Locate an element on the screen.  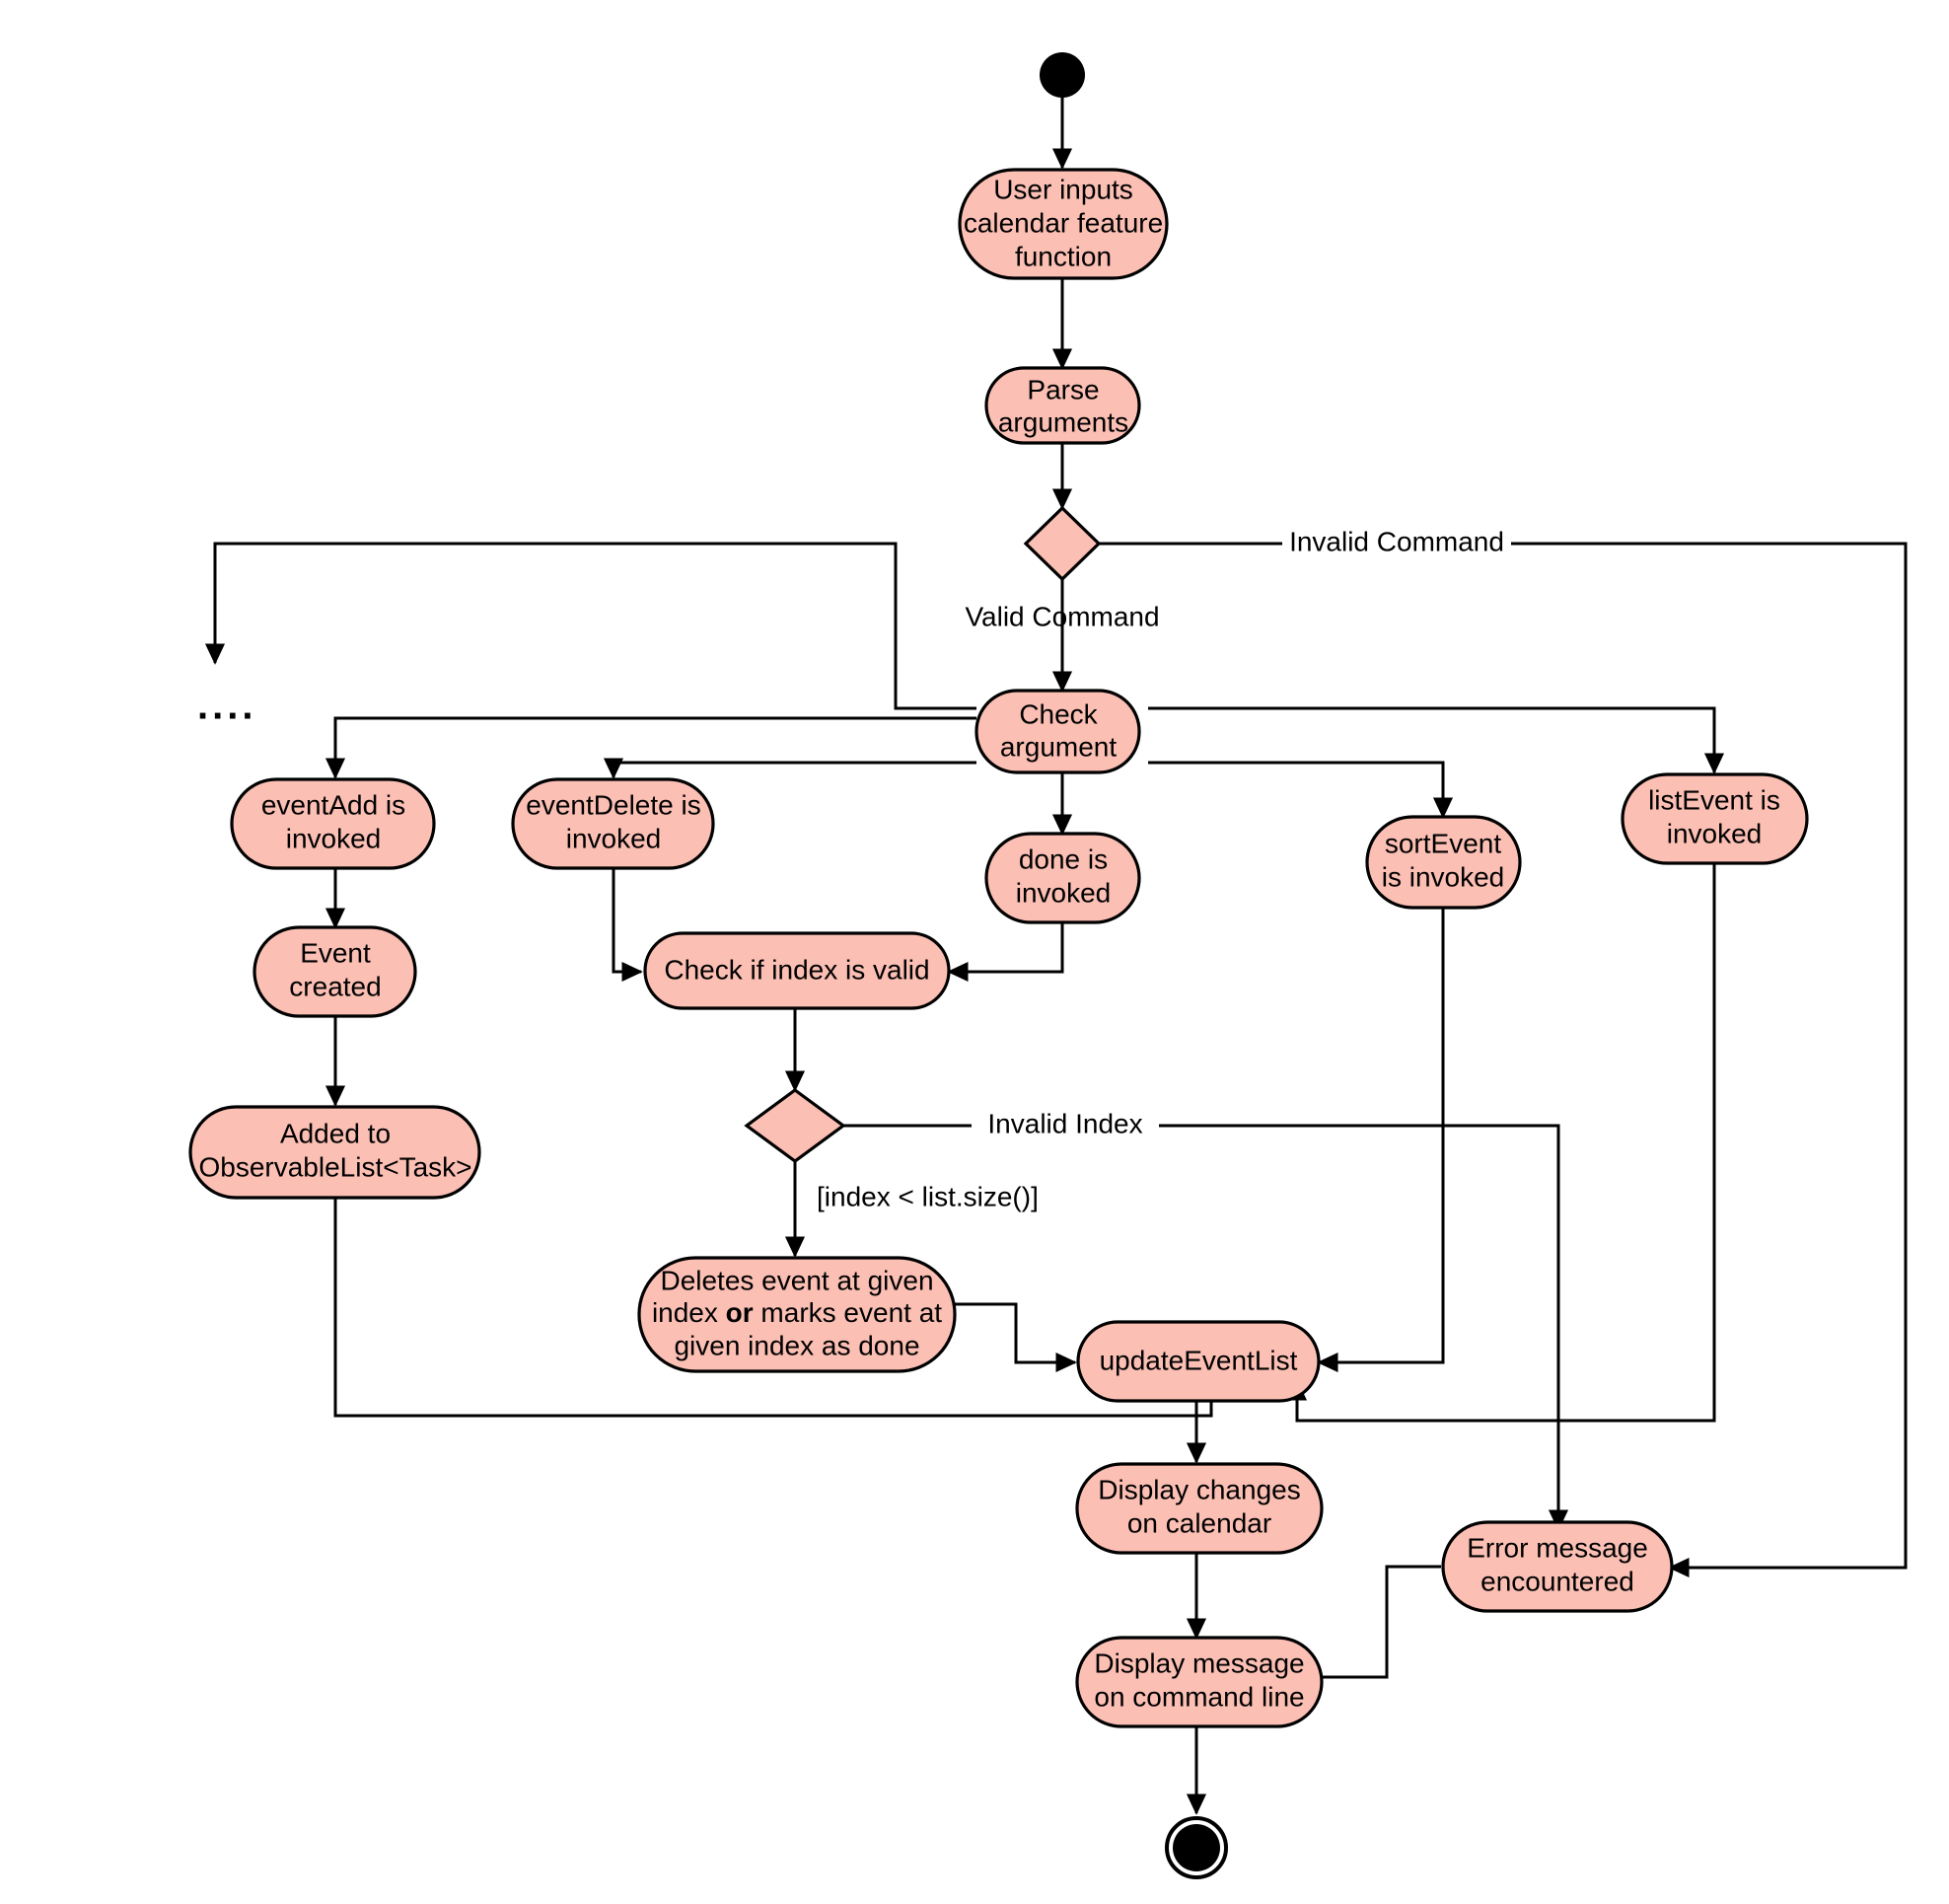
node-done-invoked-line-2: invoked is located at coordinates (1064, 892).